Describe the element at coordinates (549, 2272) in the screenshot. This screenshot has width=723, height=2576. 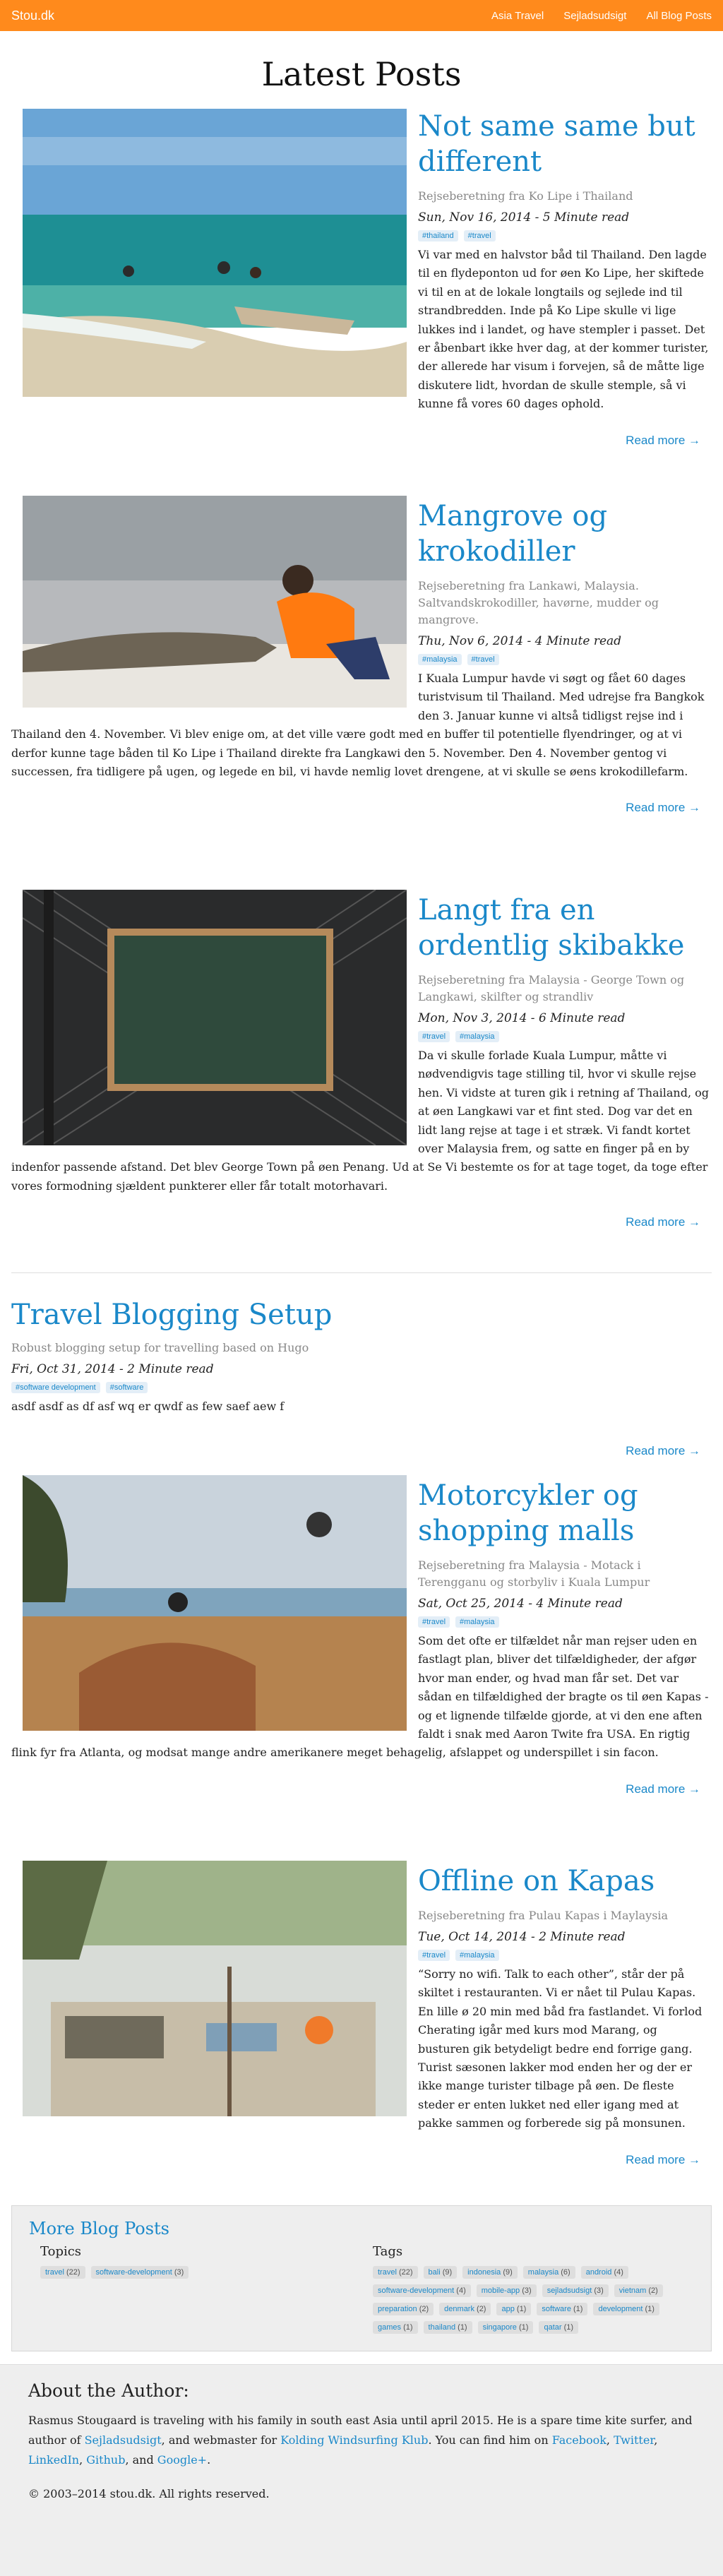
I see `tag-chip: malaysia (6)` at that location.